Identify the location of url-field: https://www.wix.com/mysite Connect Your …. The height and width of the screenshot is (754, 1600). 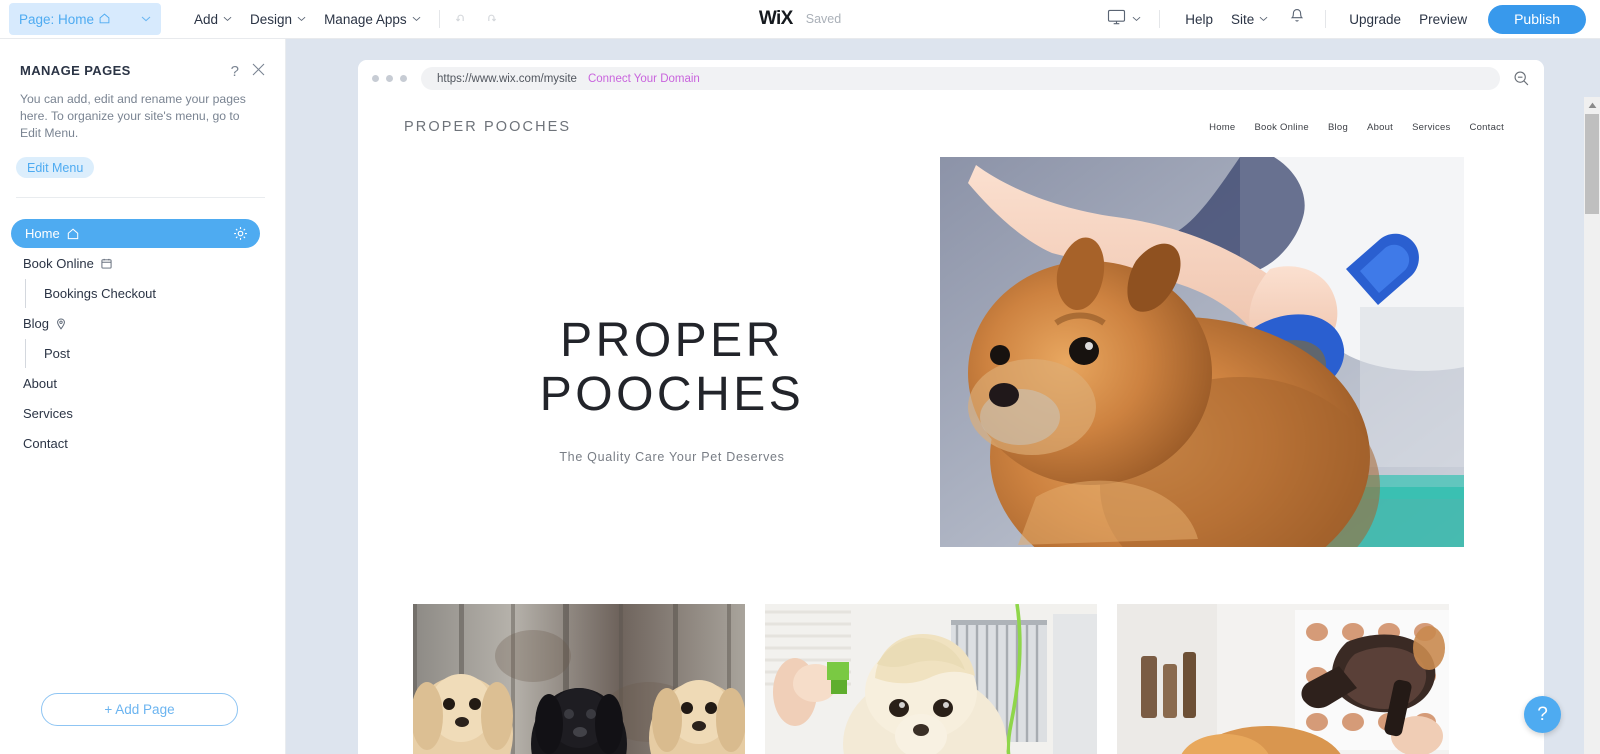
(960, 78).